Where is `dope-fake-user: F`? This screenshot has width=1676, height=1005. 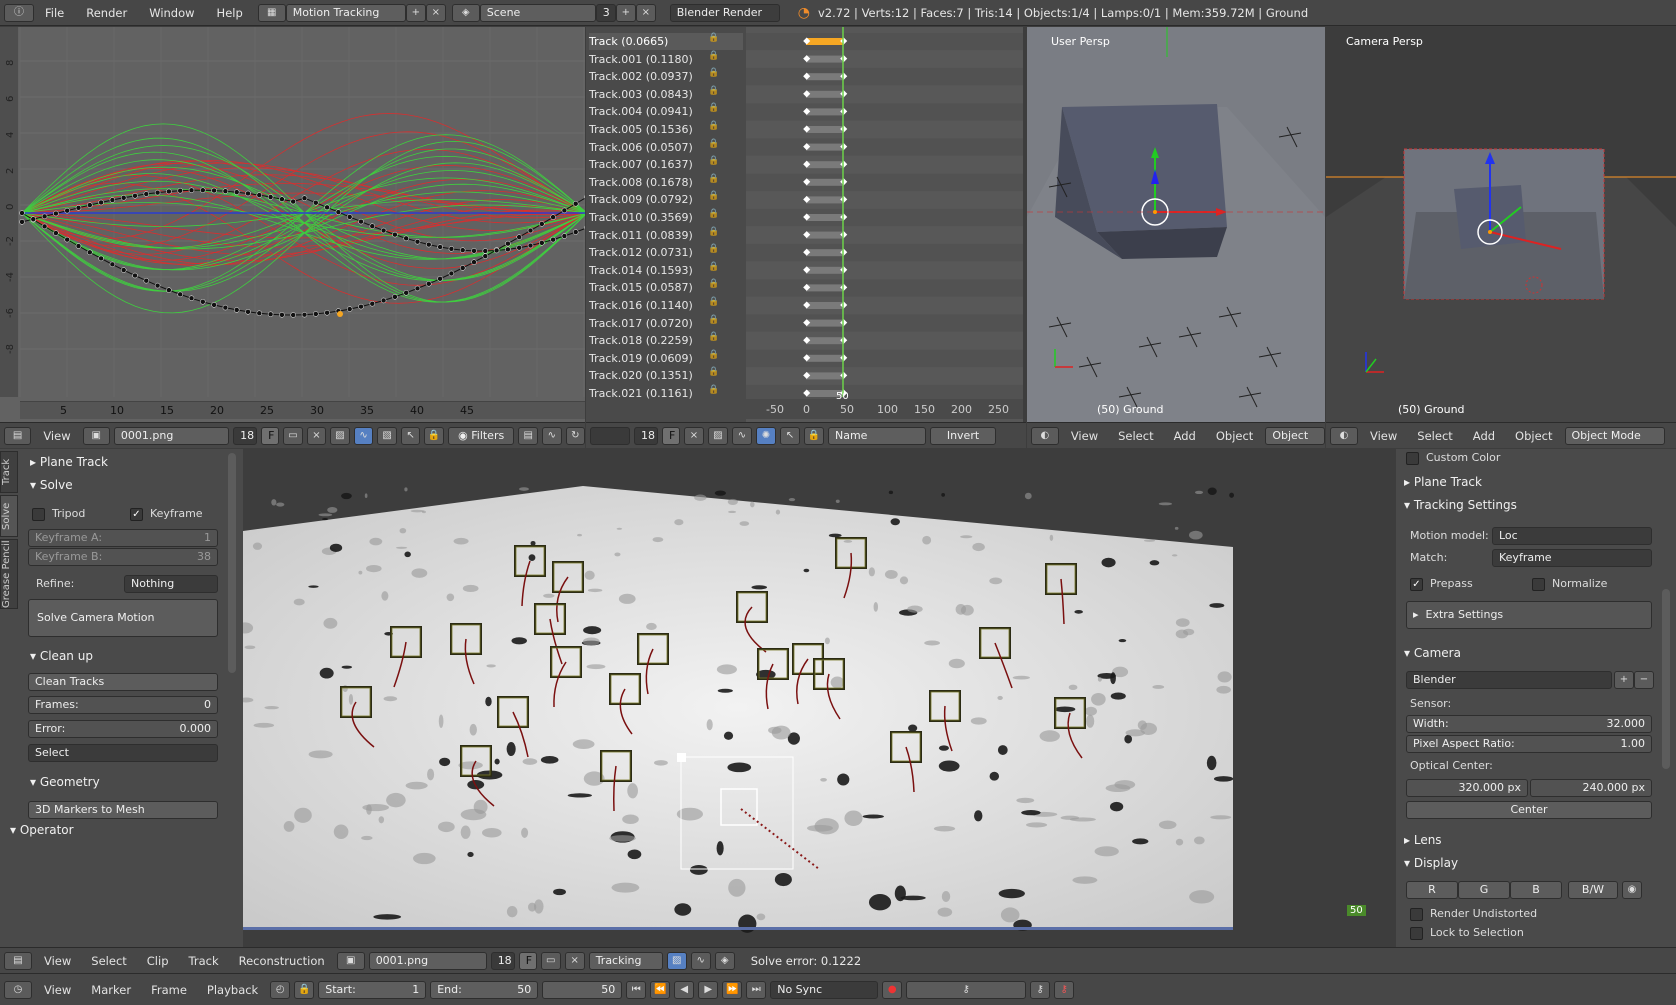
dope-fake-user: F is located at coordinates (671, 435).